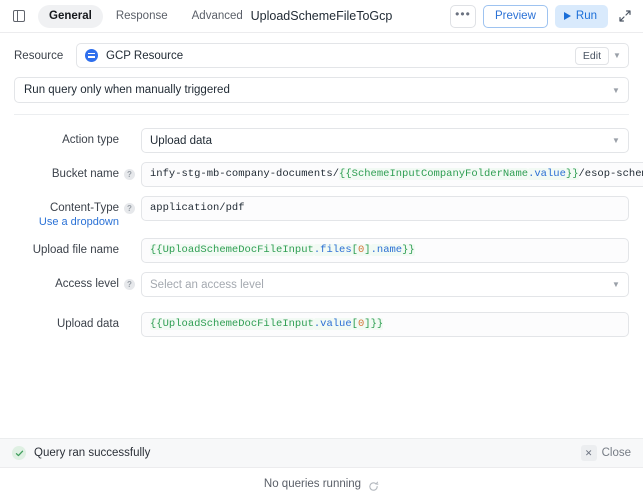 The width and height of the screenshot is (643, 500). I want to click on tab-response: Response, so click(142, 16).